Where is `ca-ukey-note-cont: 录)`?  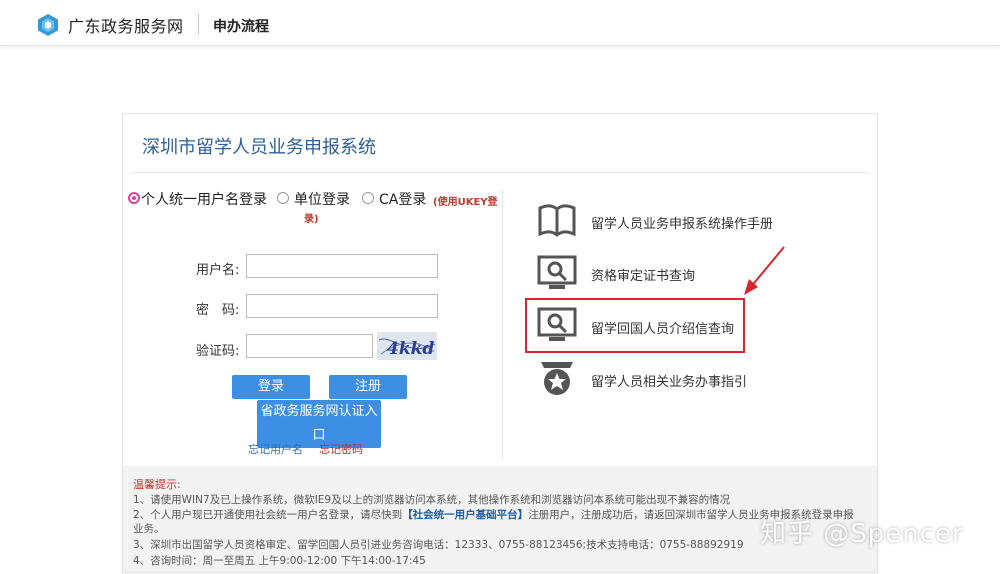
ca-ukey-note-cont: 录) is located at coordinates (311, 219).